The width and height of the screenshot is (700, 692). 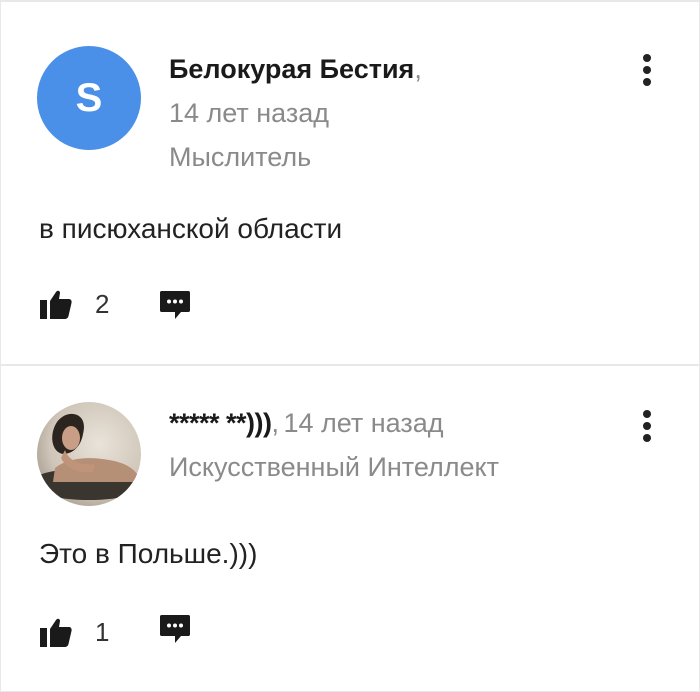 I want to click on comment-header: ***** **))), 14 лет назад, so click(x=306, y=423).